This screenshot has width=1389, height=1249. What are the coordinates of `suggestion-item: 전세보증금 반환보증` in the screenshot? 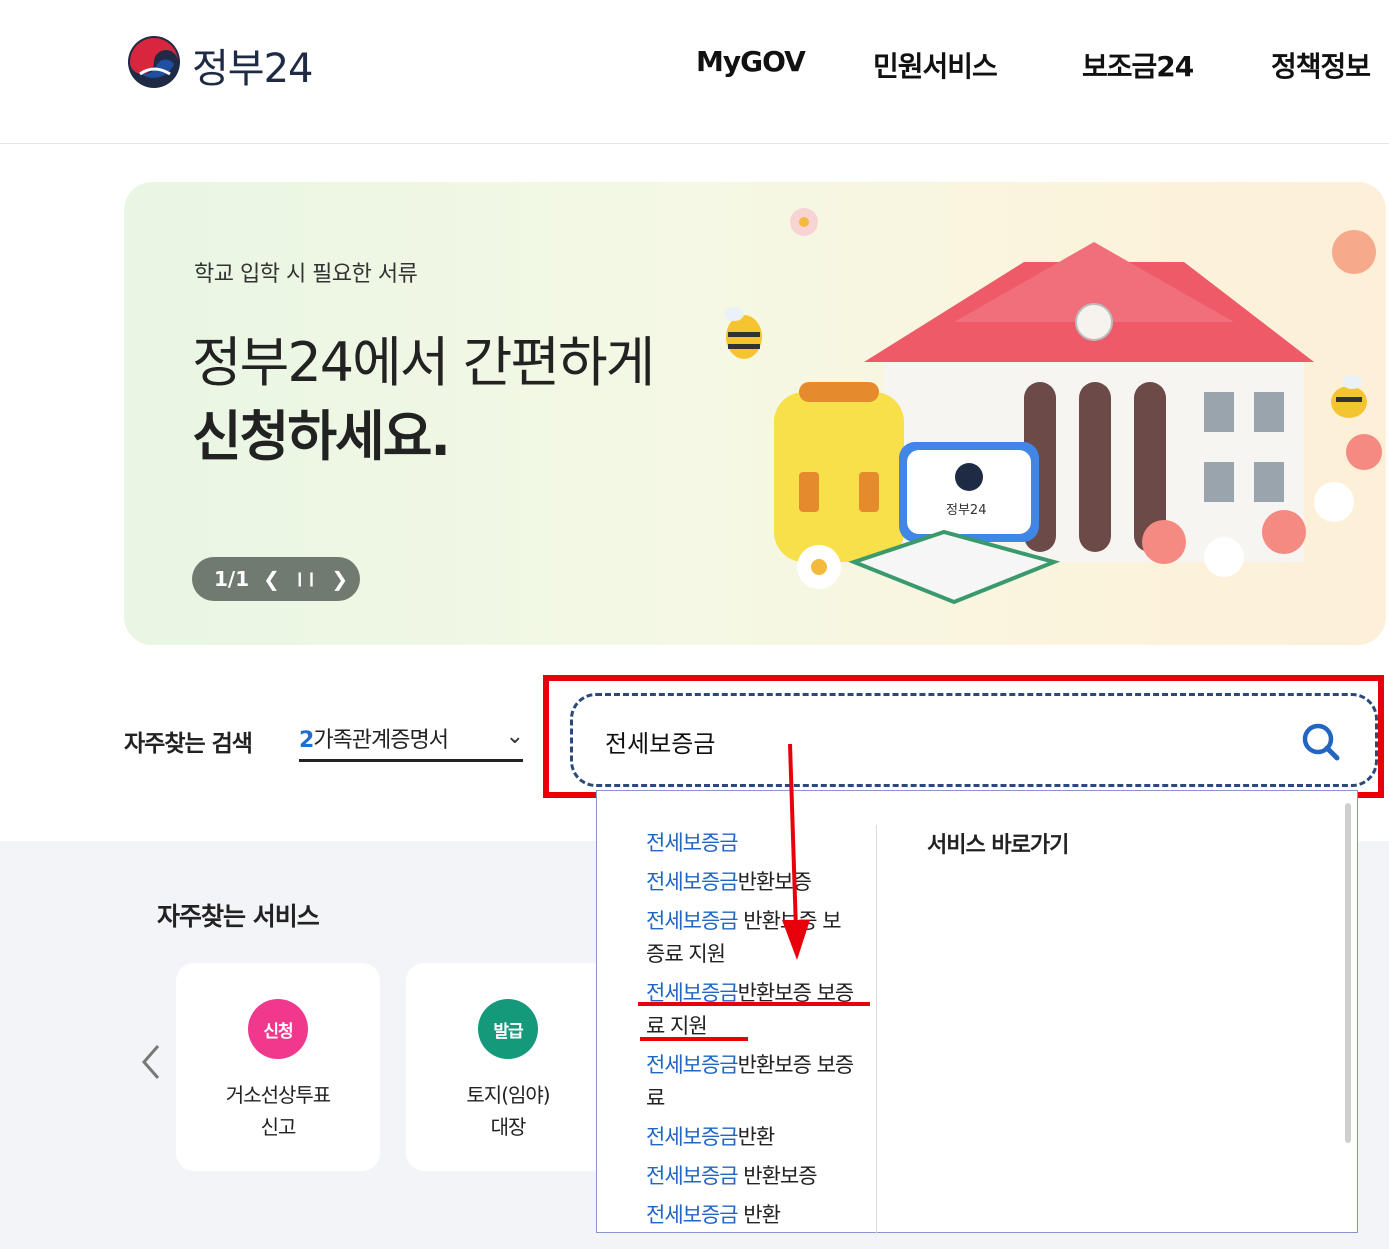 It's located at (757, 1176).